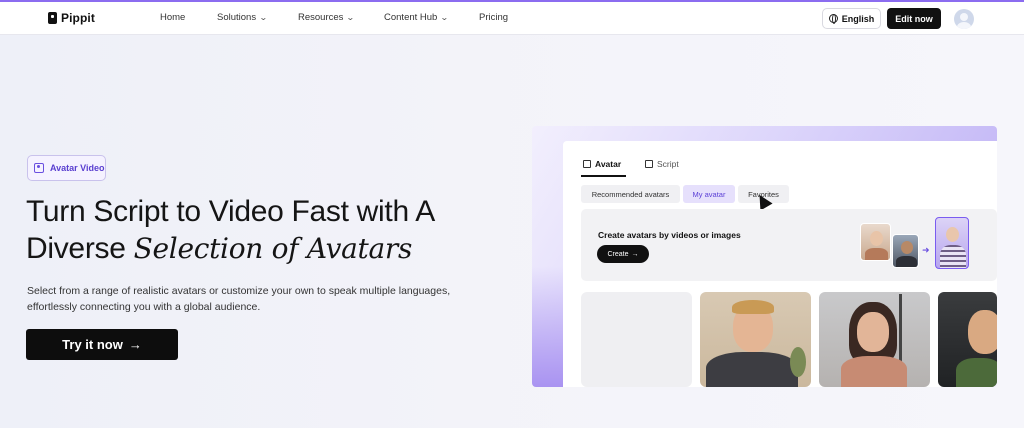  I want to click on try-it-now-button: Try it now →, so click(102, 344).